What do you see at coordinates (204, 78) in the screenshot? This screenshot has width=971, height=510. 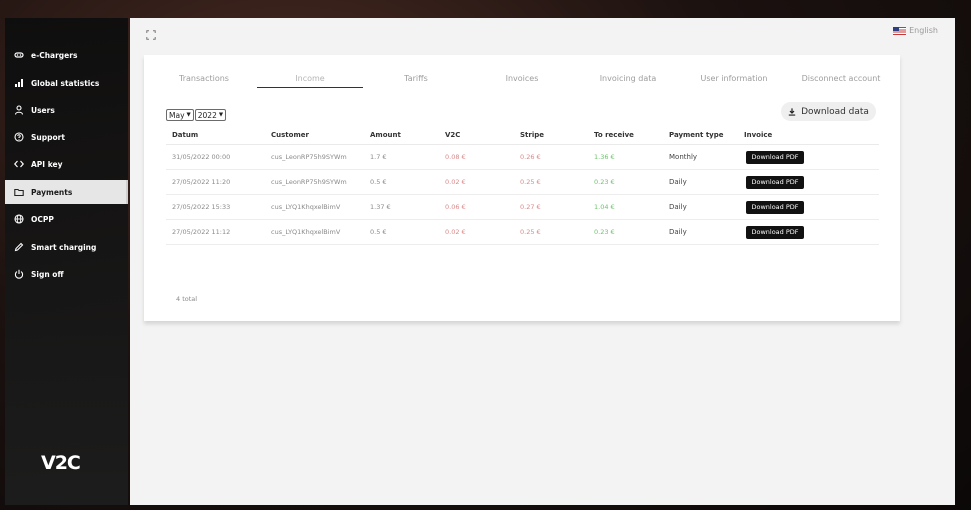 I see `tab-transactions: Transactions` at bounding box center [204, 78].